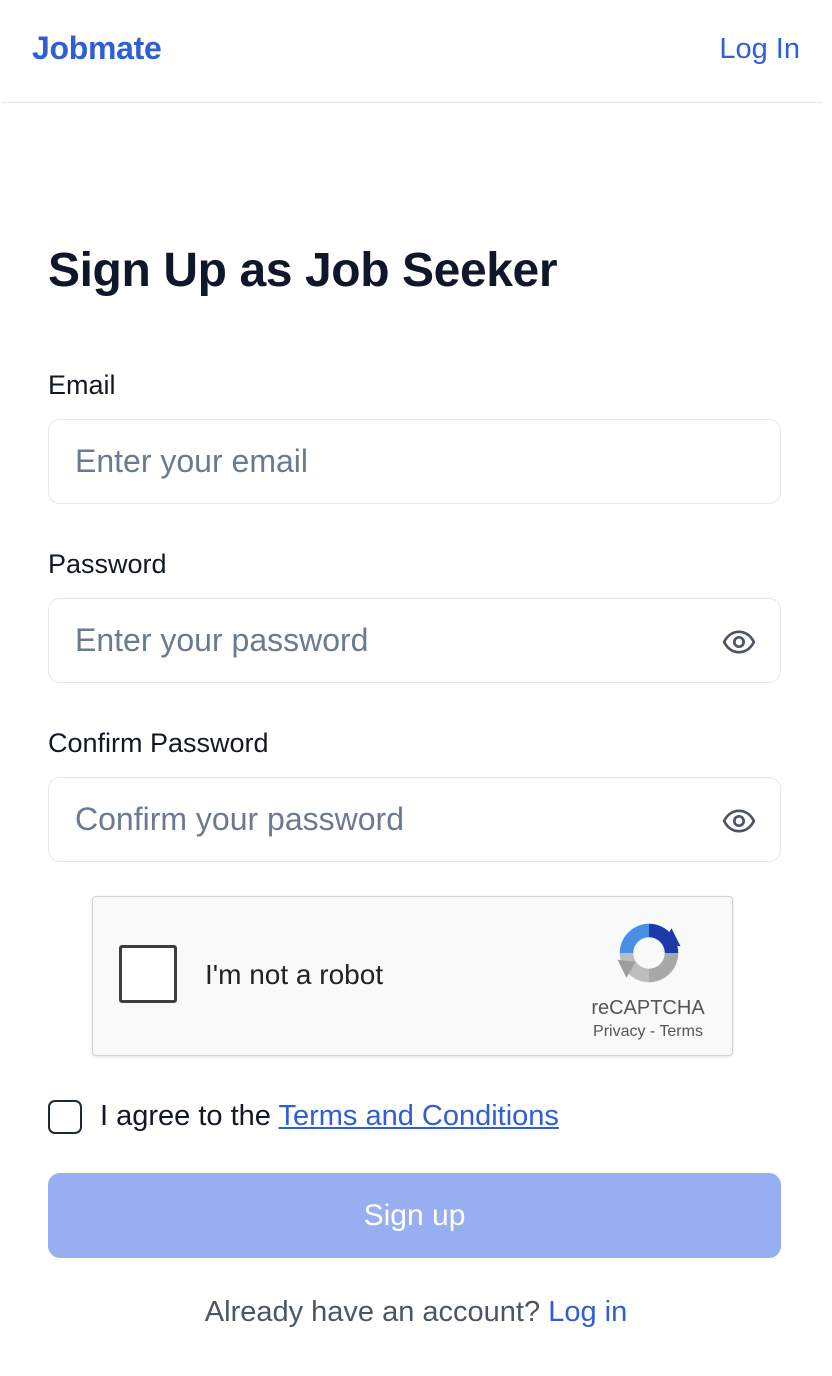 Image resolution: width=832 pixels, height=1376 pixels. Describe the element at coordinates (412, 51) in the screenshot. I see `top-navbar: Jobmate Log In` at that location.